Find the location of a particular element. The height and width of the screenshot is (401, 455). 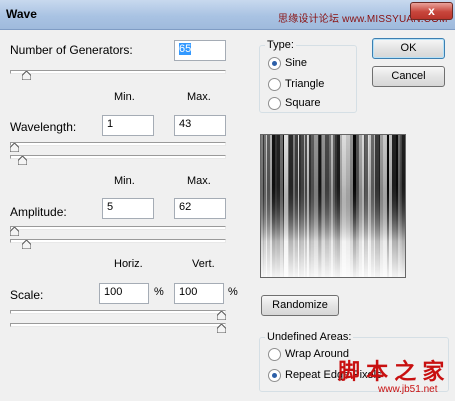

cancel-button: Cancel is located at coordinates (408, 76).